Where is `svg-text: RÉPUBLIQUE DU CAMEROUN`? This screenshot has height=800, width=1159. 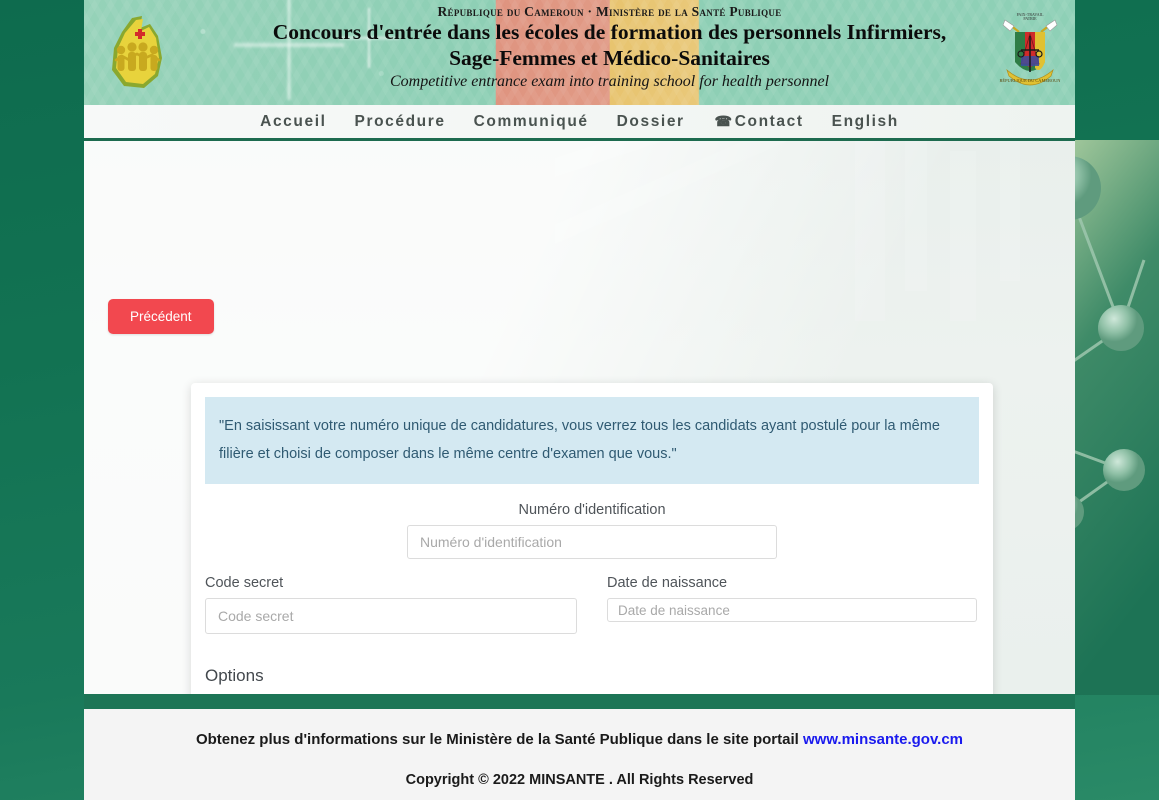 svg-text: RÉPUBLIQUE DU CAMEROUN is located at coordinates (1030, 80).